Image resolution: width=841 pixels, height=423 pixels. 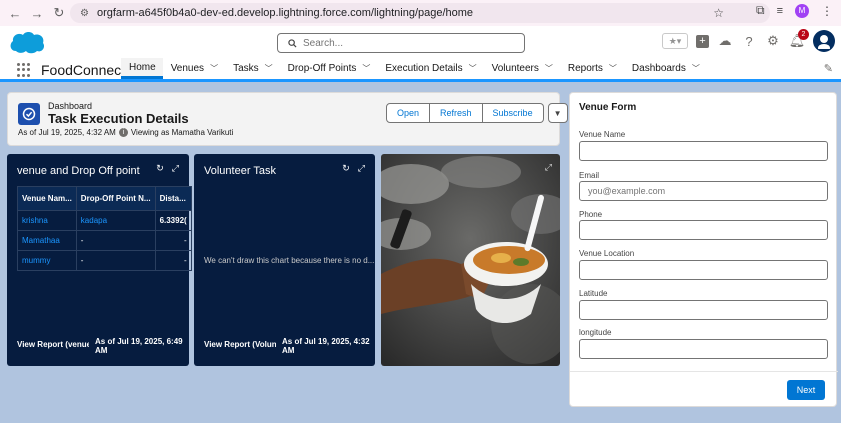 I want to click on dropoff-link: kadapa, so click(x=115, y=220).